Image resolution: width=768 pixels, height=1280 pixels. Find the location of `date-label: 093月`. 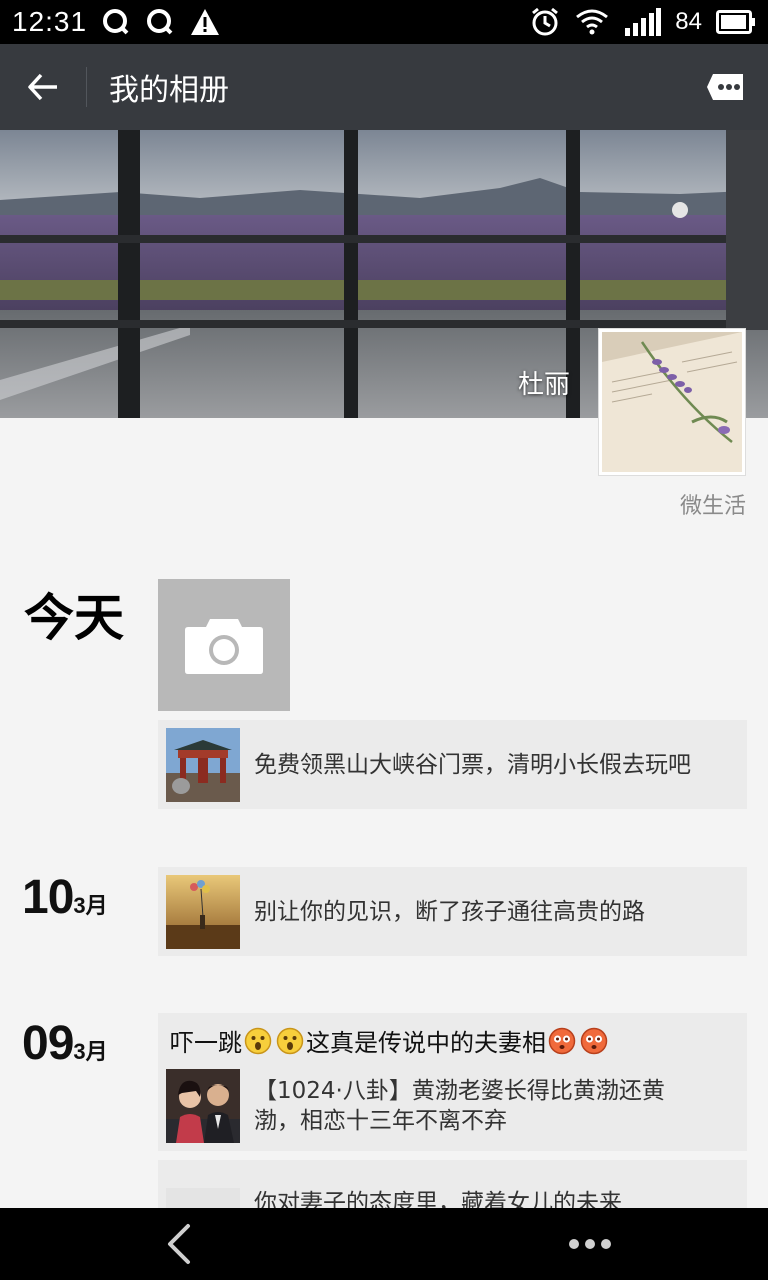

date-label: 093月 is located at coordinates (65, 1043).